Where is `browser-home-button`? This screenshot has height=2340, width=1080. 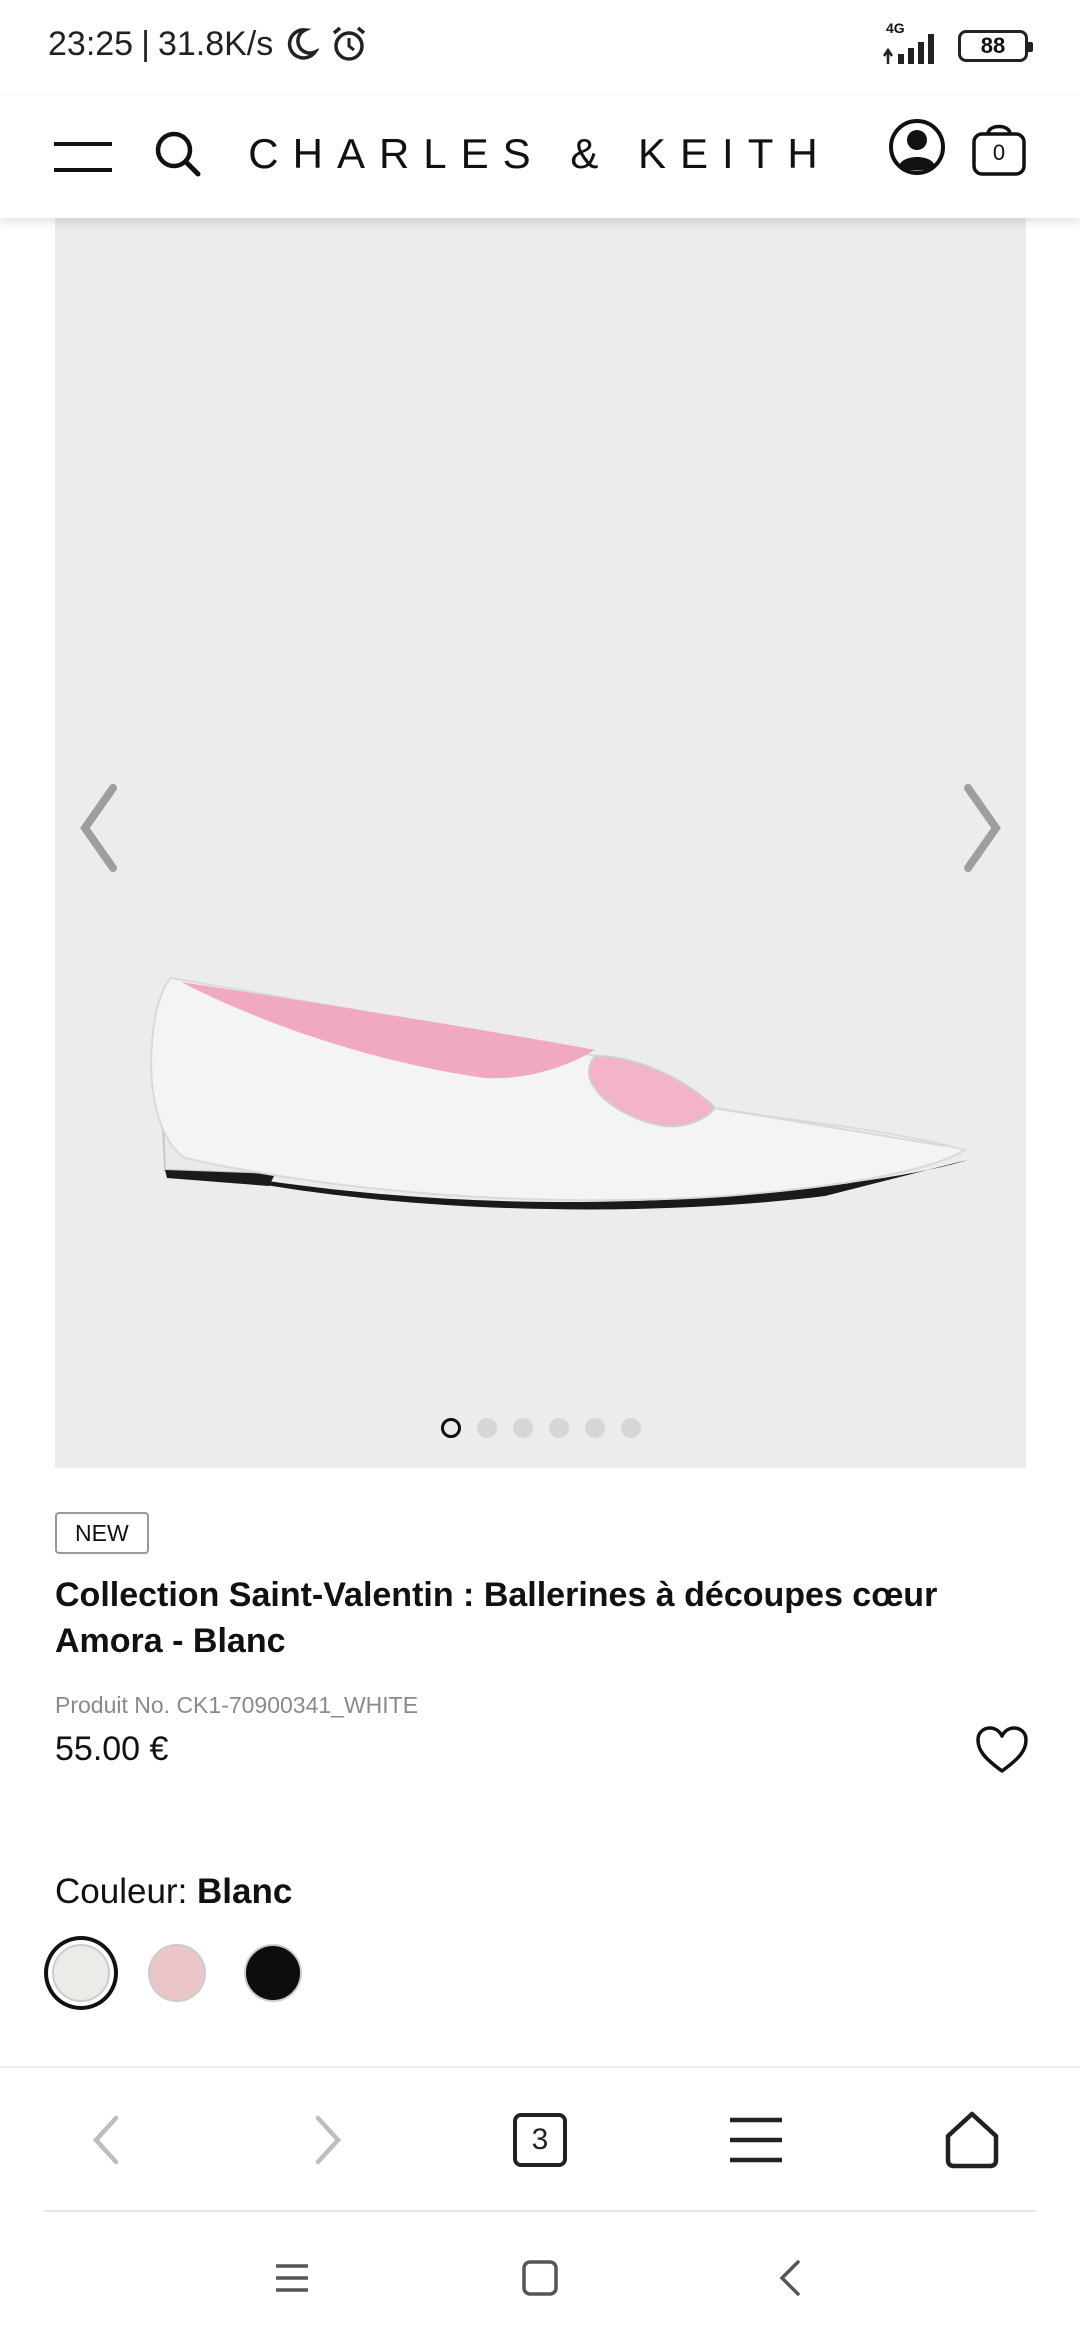
browser-home-button is located at coordinates (972, 2140).